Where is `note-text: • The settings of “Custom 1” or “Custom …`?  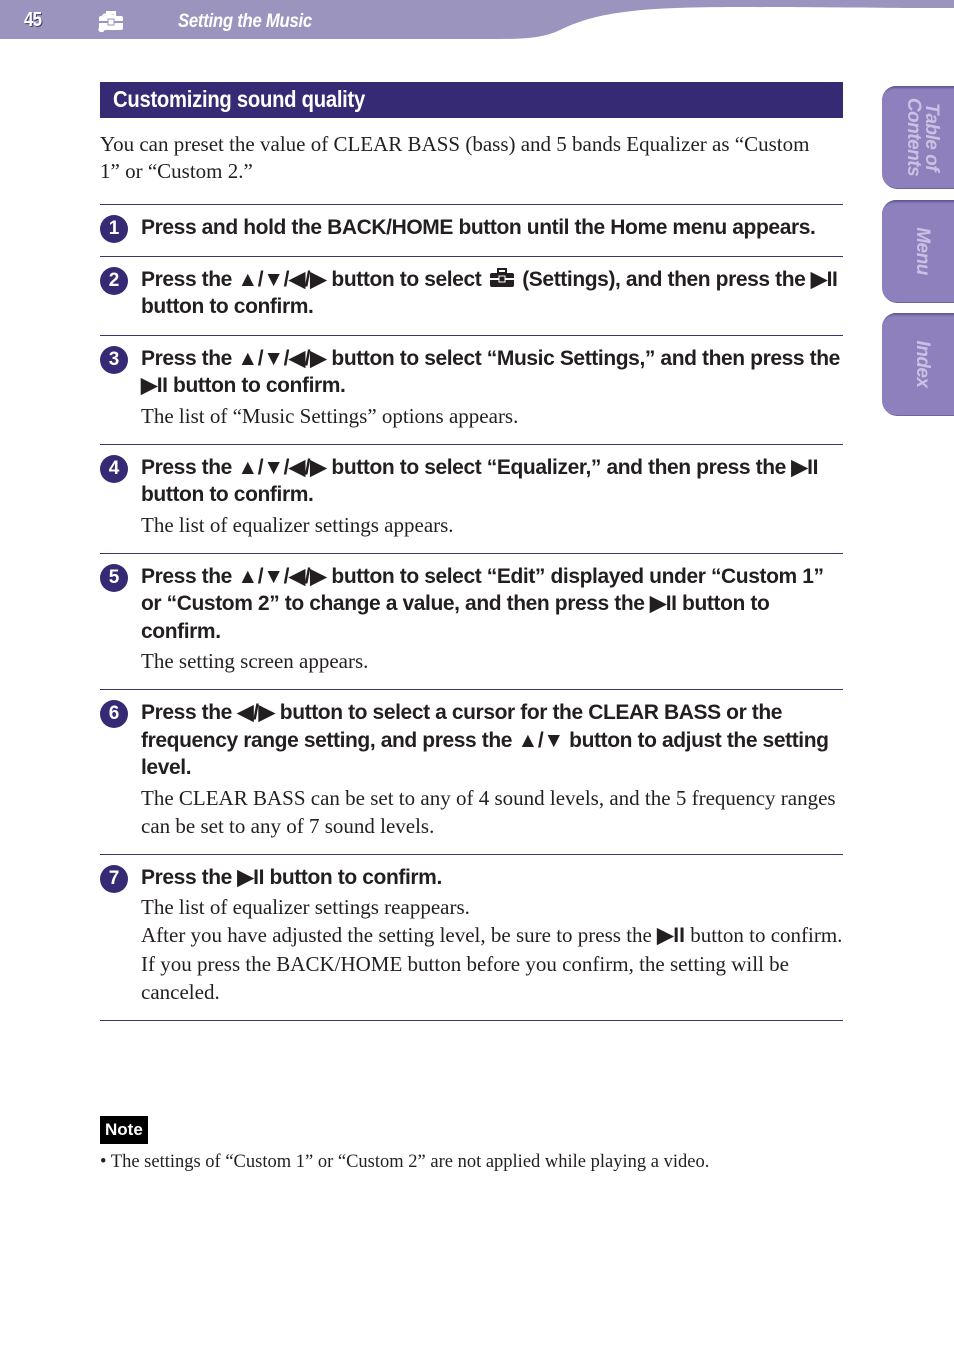
note-text: • The settings of “Custom 1” or “Custom … is located at coordinates (405, 1162).